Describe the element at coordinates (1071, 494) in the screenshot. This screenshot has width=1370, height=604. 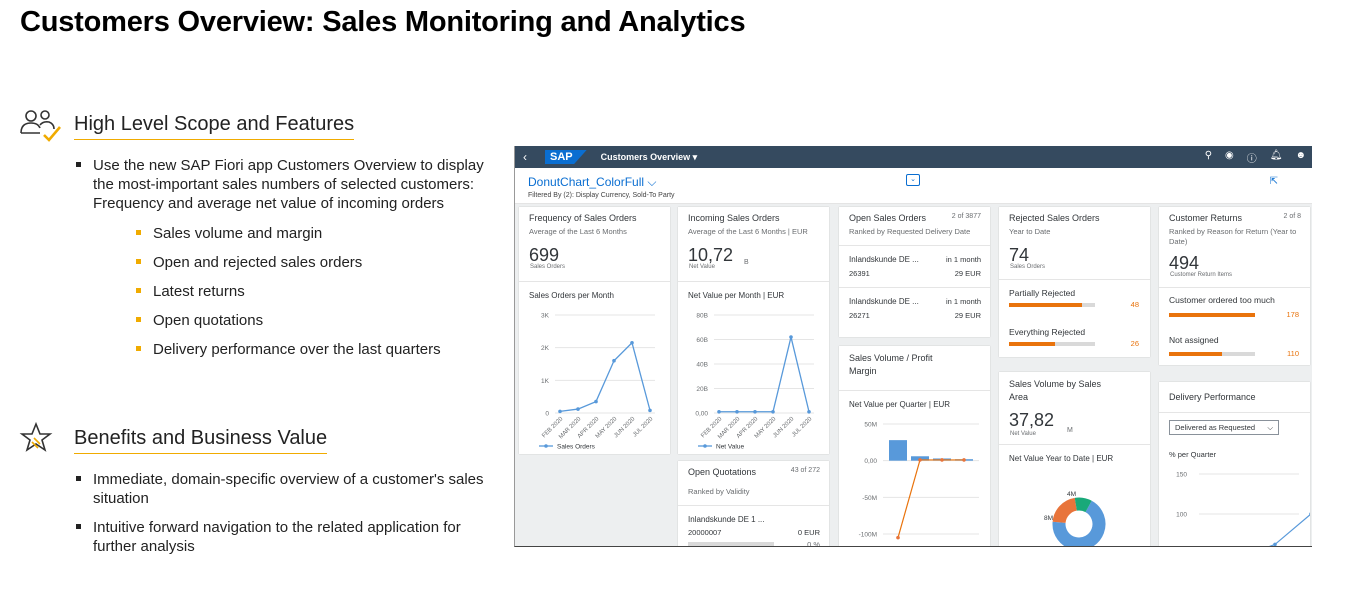
I see `slice-label: 4M` at that location.